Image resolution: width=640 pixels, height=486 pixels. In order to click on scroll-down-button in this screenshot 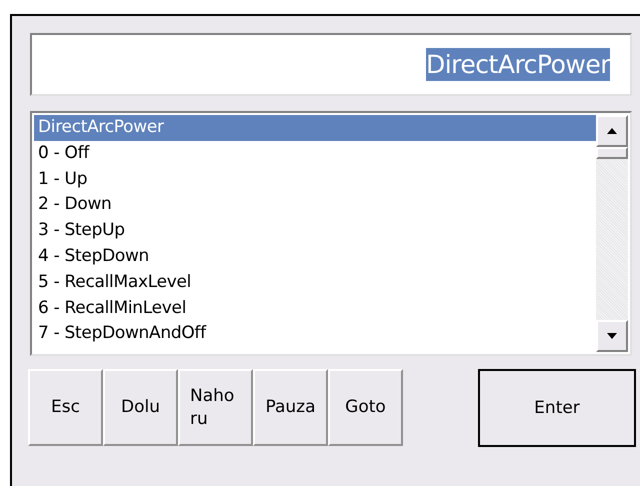, I will do `click(612, 336)`.